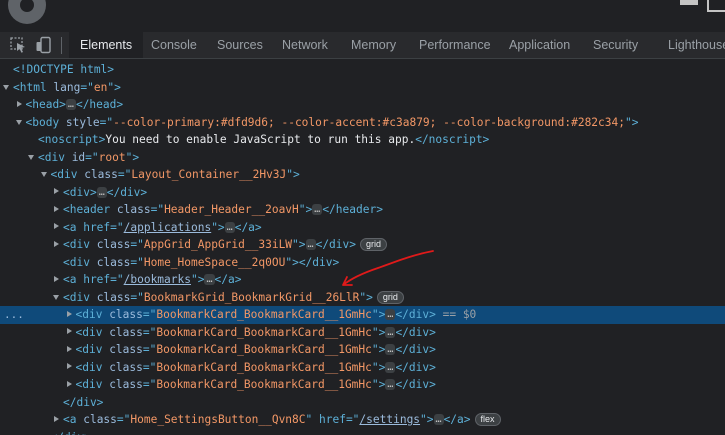 The width and height of the screenshot is (725, 435). I want to click on tag-markup: <noscript>, so click(72, 139).